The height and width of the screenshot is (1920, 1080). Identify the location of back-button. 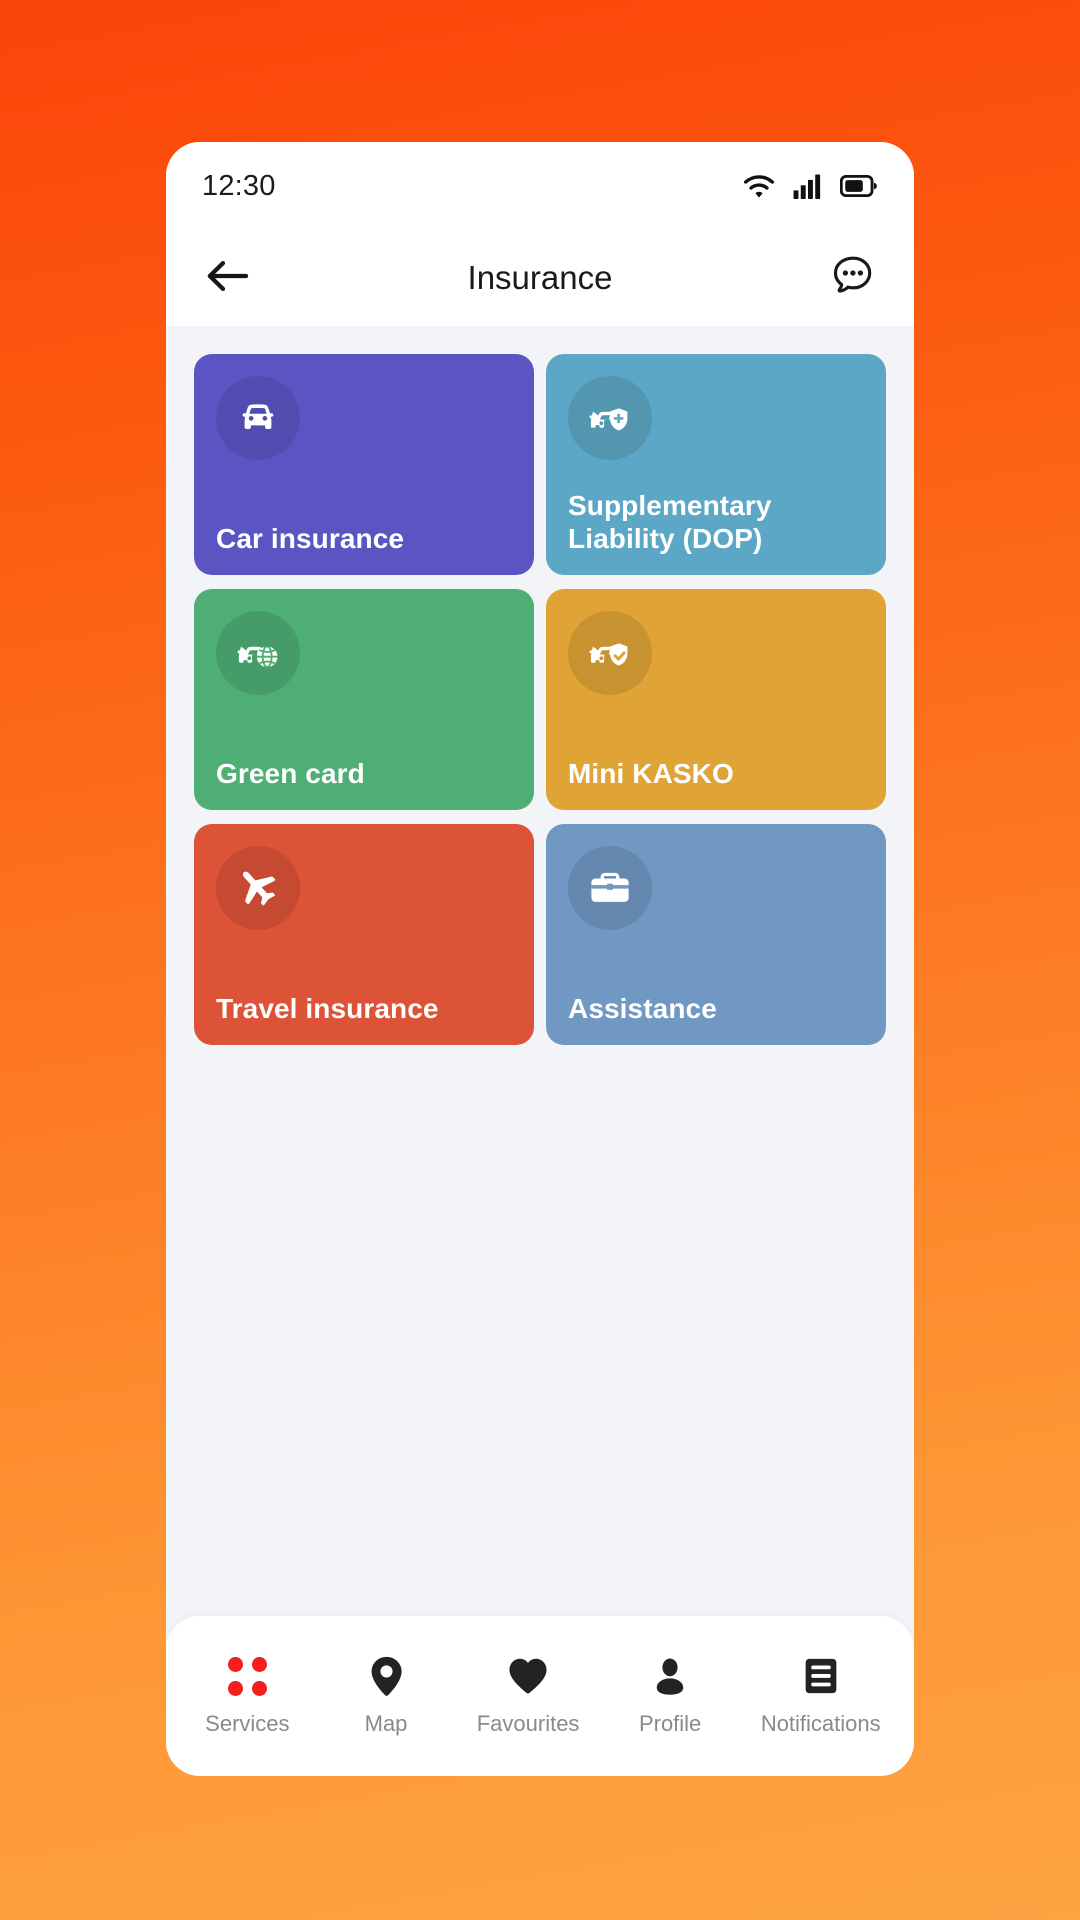
(228, 278).